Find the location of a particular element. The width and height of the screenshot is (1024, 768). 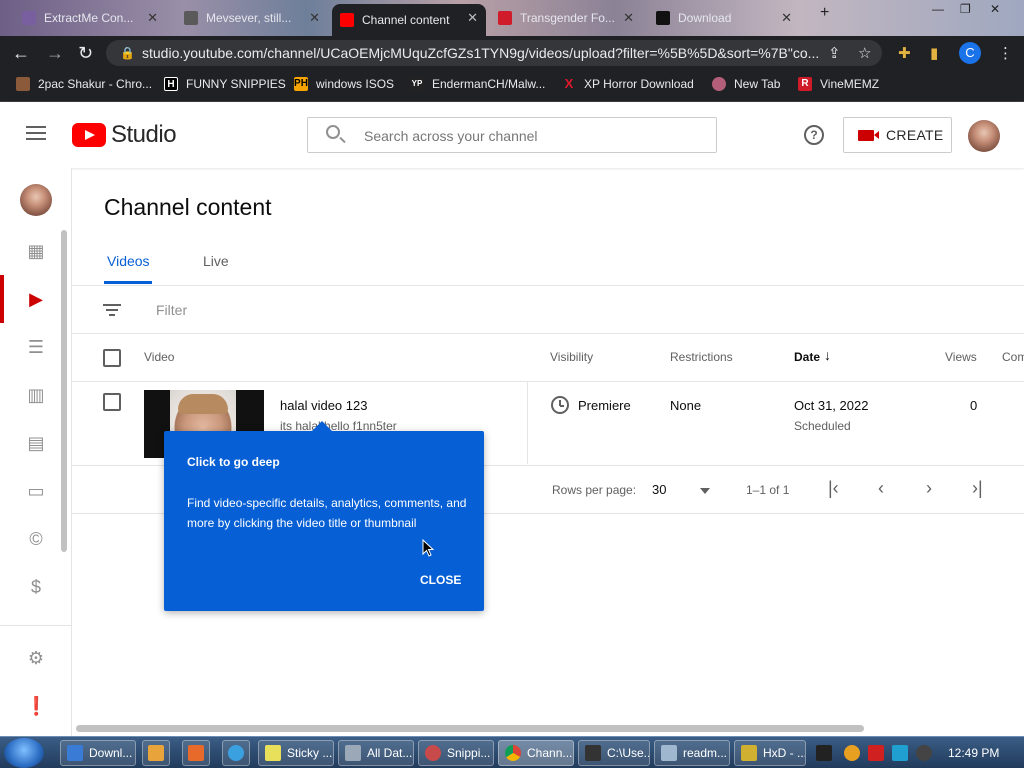

new-tab-icon: + is located at coordinates (824, 13).